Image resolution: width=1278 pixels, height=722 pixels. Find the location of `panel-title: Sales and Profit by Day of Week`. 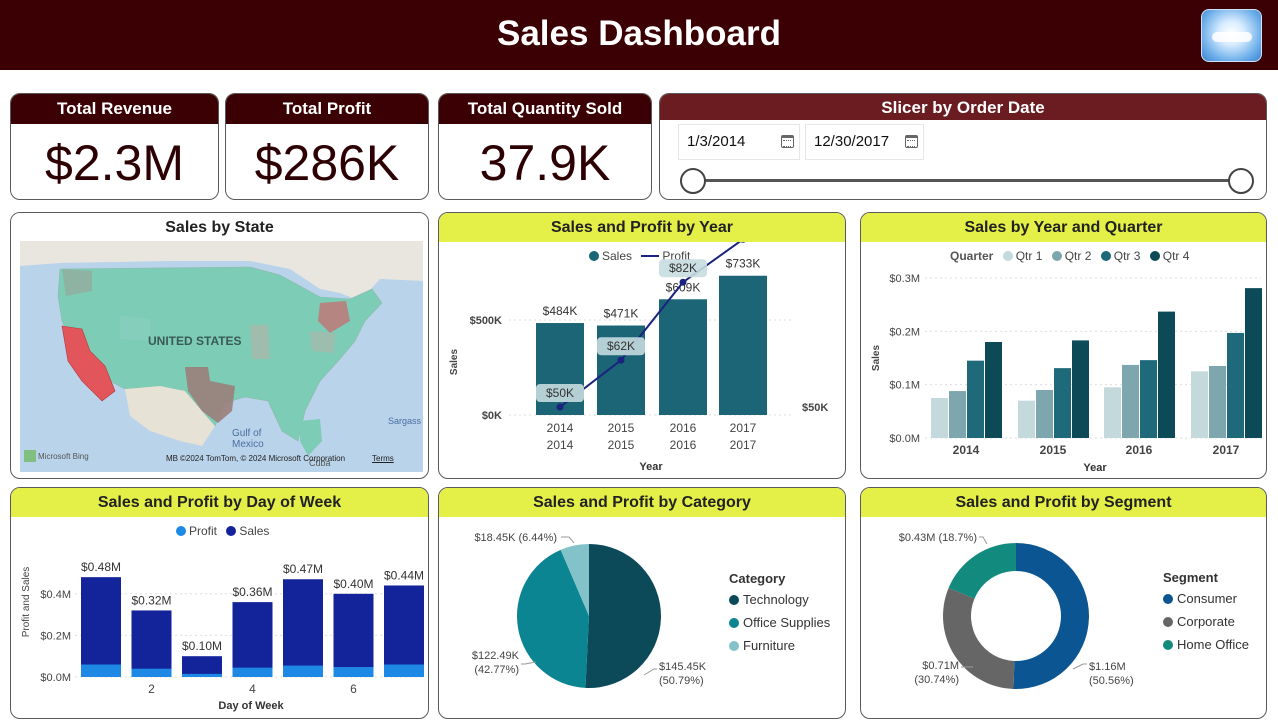

panel-title: Sales and Profit by Day of Week is located at coordinates (219, 502).